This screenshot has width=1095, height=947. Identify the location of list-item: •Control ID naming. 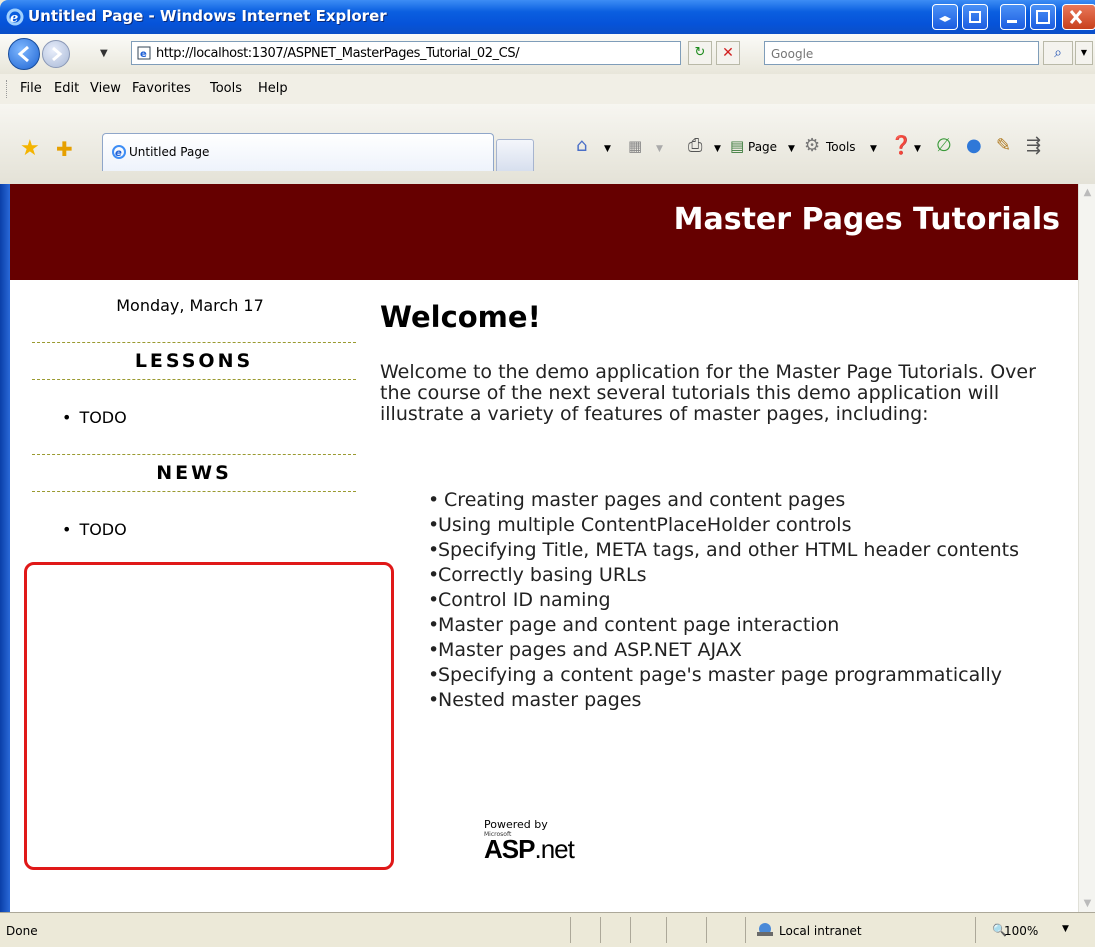
(519, 600).